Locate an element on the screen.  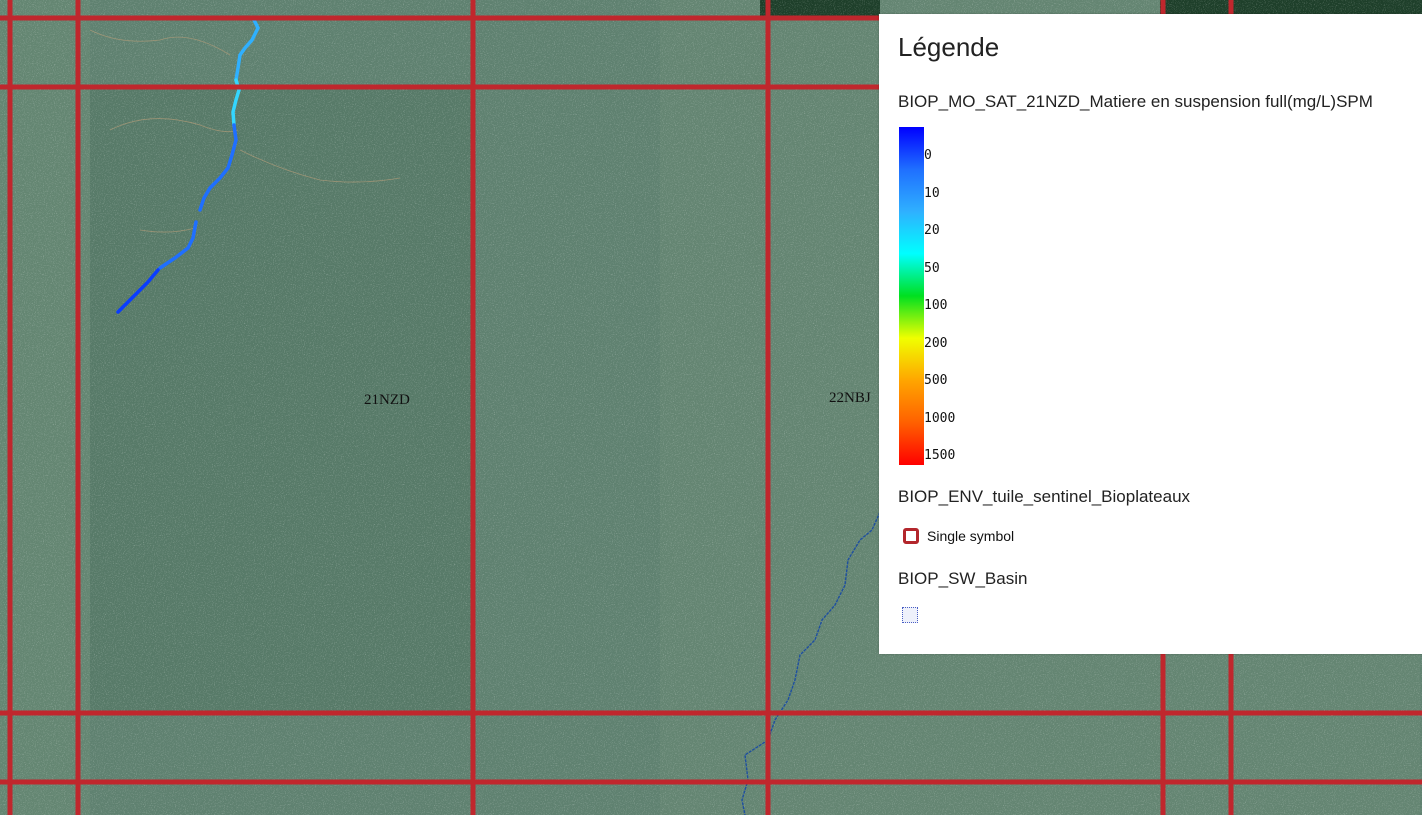
basin-polygon-swatch is located at coordinates (910, 615).